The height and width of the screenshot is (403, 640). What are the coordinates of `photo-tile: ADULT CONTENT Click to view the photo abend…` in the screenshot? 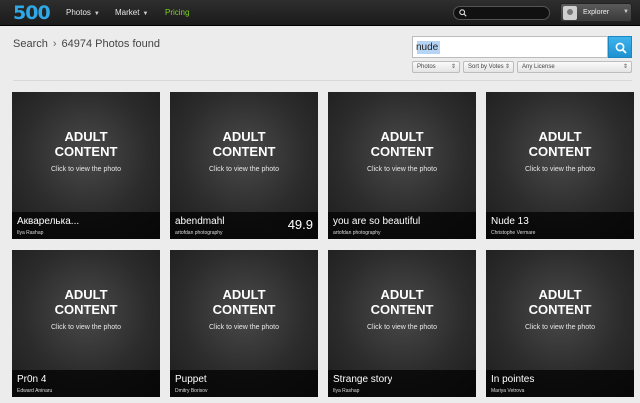 It's located at (244, 165).